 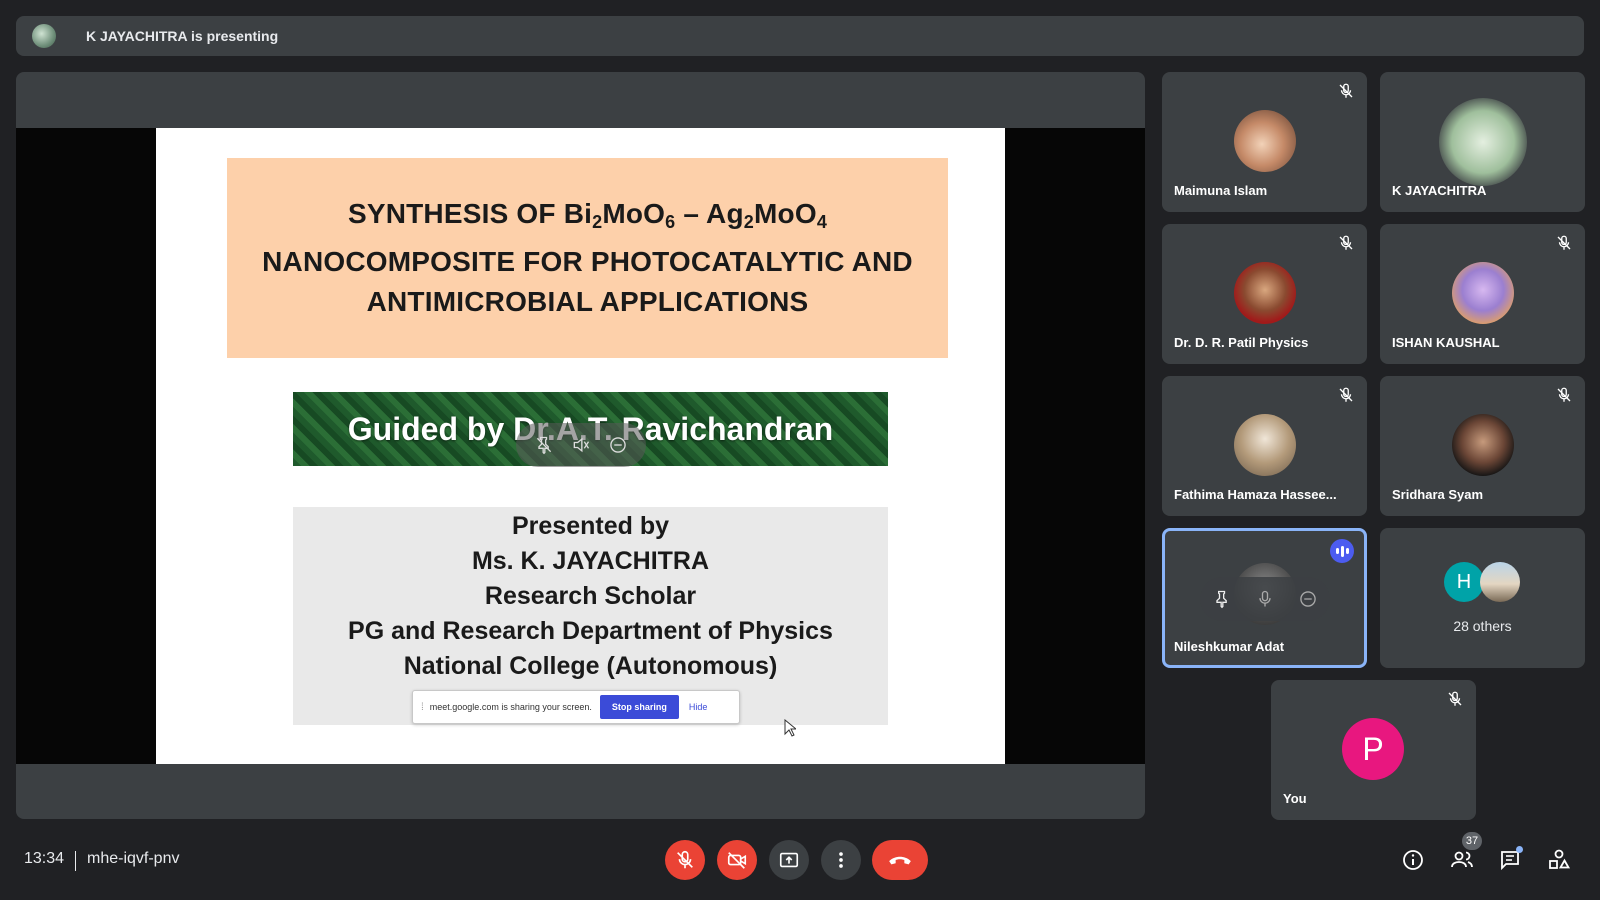 I want to click on presenting-banner: K JAYACHITRA is presenting, so click(x=800, y=36).